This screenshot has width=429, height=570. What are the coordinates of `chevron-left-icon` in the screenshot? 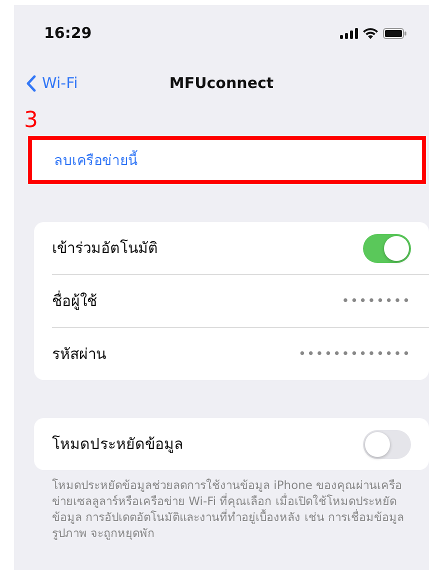 It's located at (31, 83).